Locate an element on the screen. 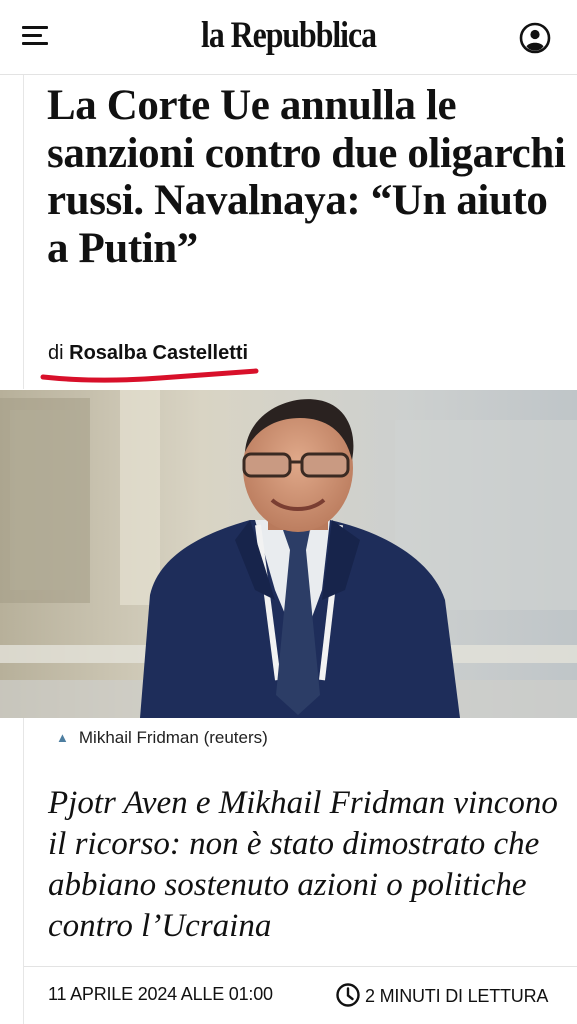 The width and height of the screenshot is (577, 1024). meta-divider is located at coordinates (300, 966).